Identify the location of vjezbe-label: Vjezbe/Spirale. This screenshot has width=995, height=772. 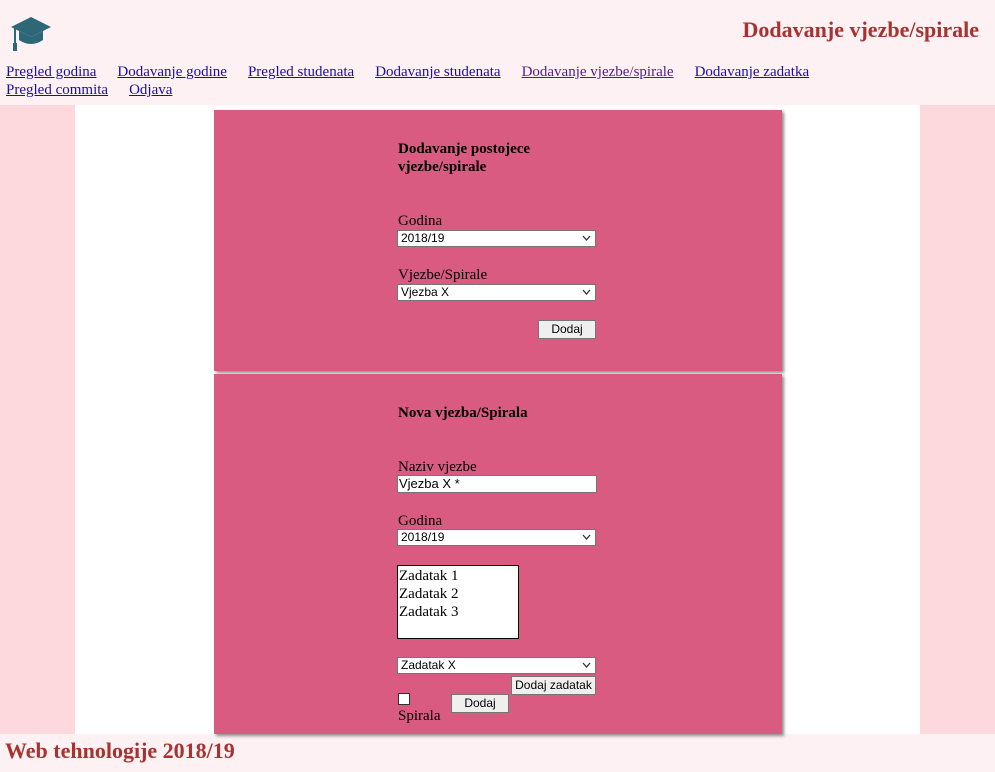
(443, 275).